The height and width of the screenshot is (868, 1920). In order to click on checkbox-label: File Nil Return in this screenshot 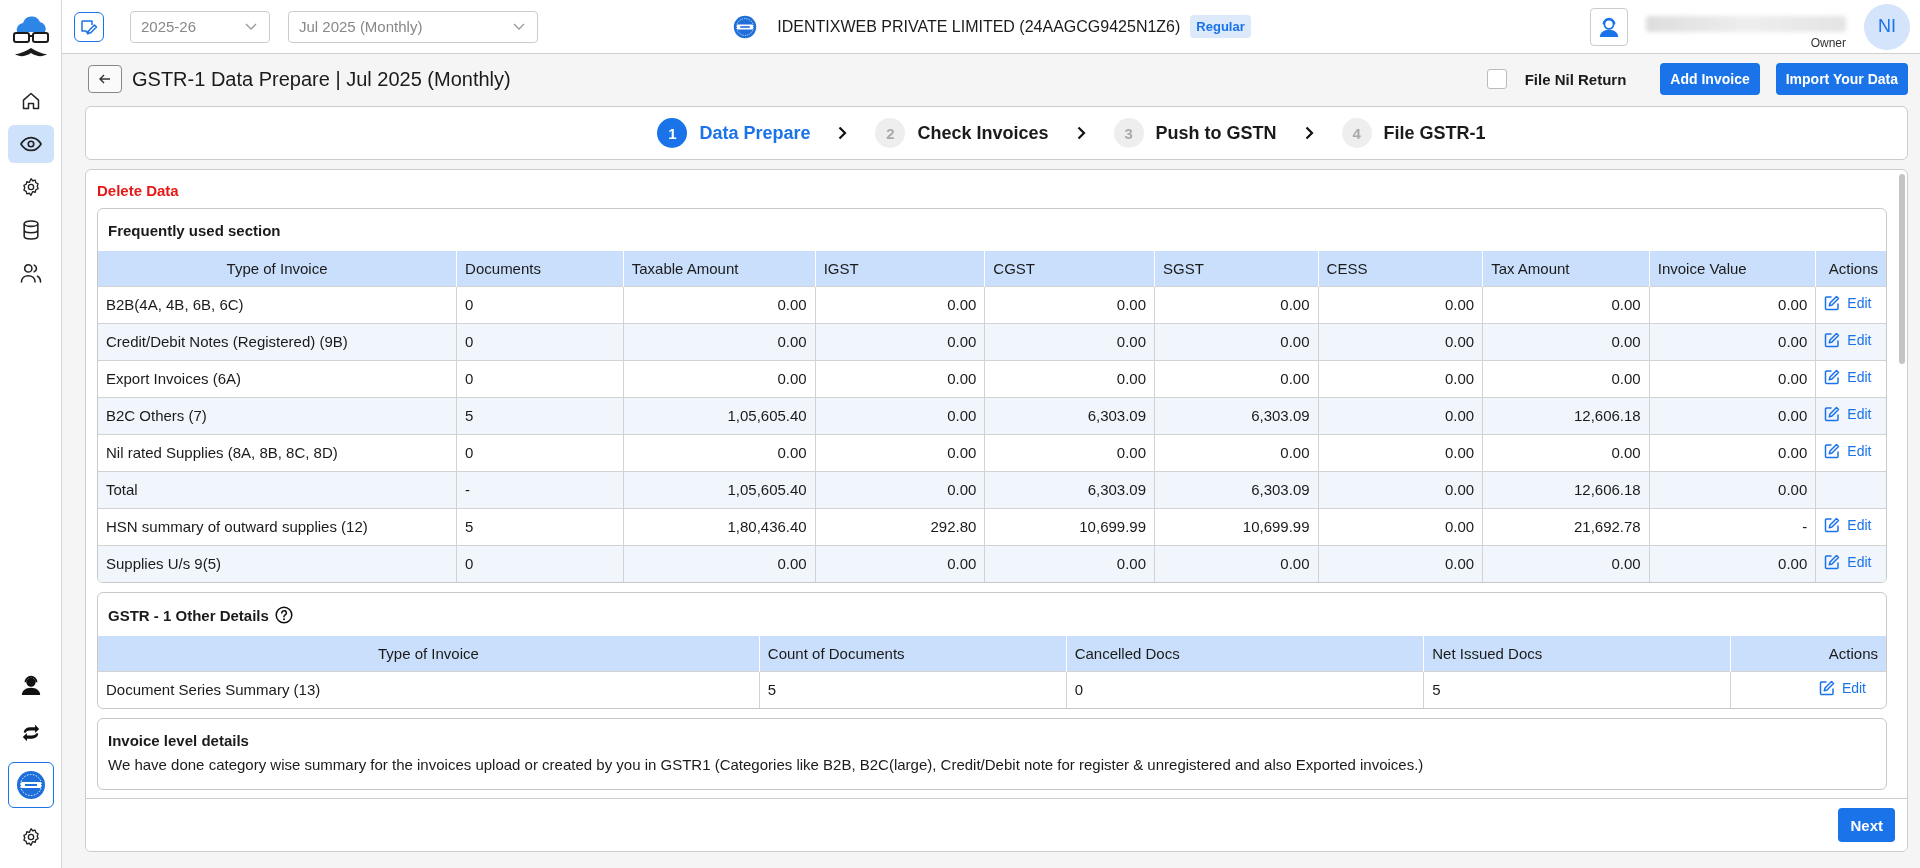, I will do `click(1575, 79)`.